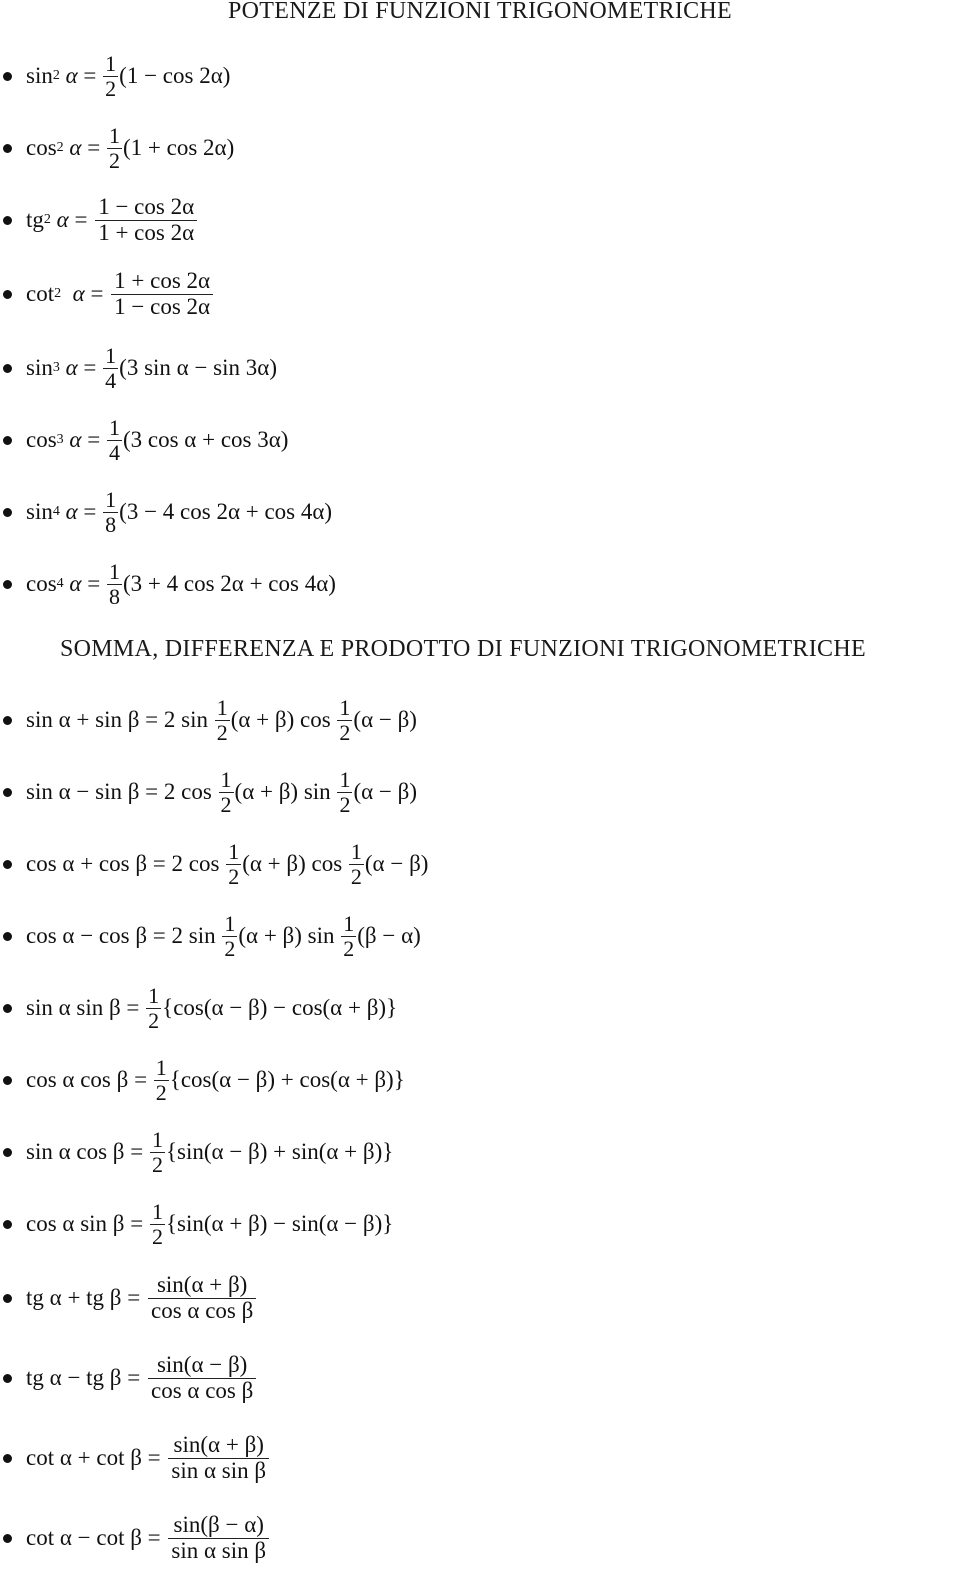  I want to click on formula-cot2: cot 2 α = 1 + cos 2α 1 − cos 2α, so click(107, 294).